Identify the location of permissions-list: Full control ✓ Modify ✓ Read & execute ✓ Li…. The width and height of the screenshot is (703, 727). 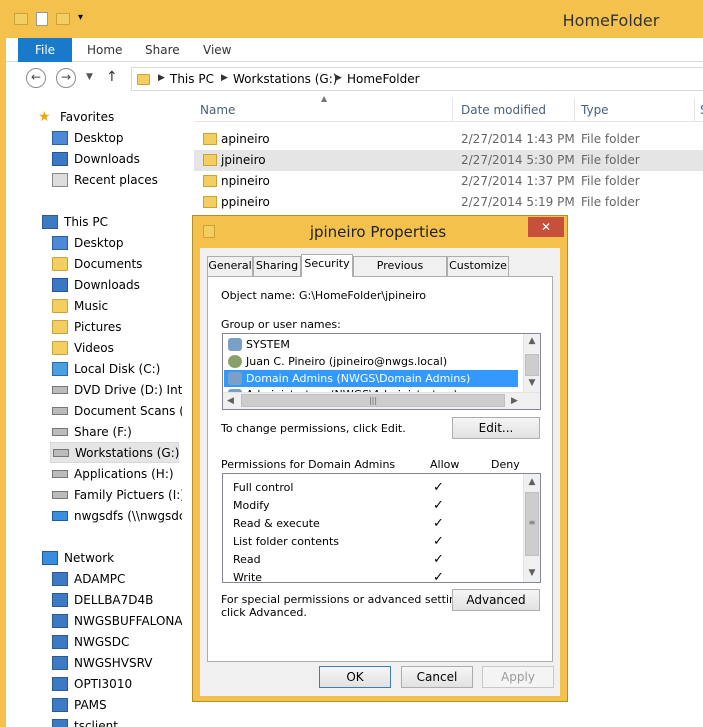
(381, 528).